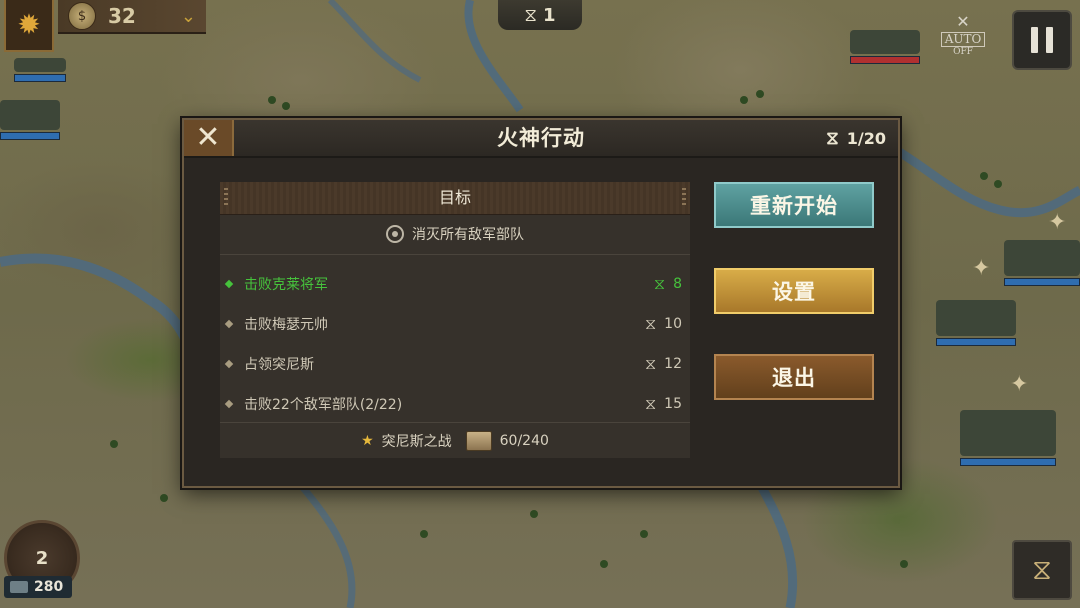  Describe the element at coordinates (279, 365) in the screenshot. I see `objective-label: 占领突尼斯` at that location.